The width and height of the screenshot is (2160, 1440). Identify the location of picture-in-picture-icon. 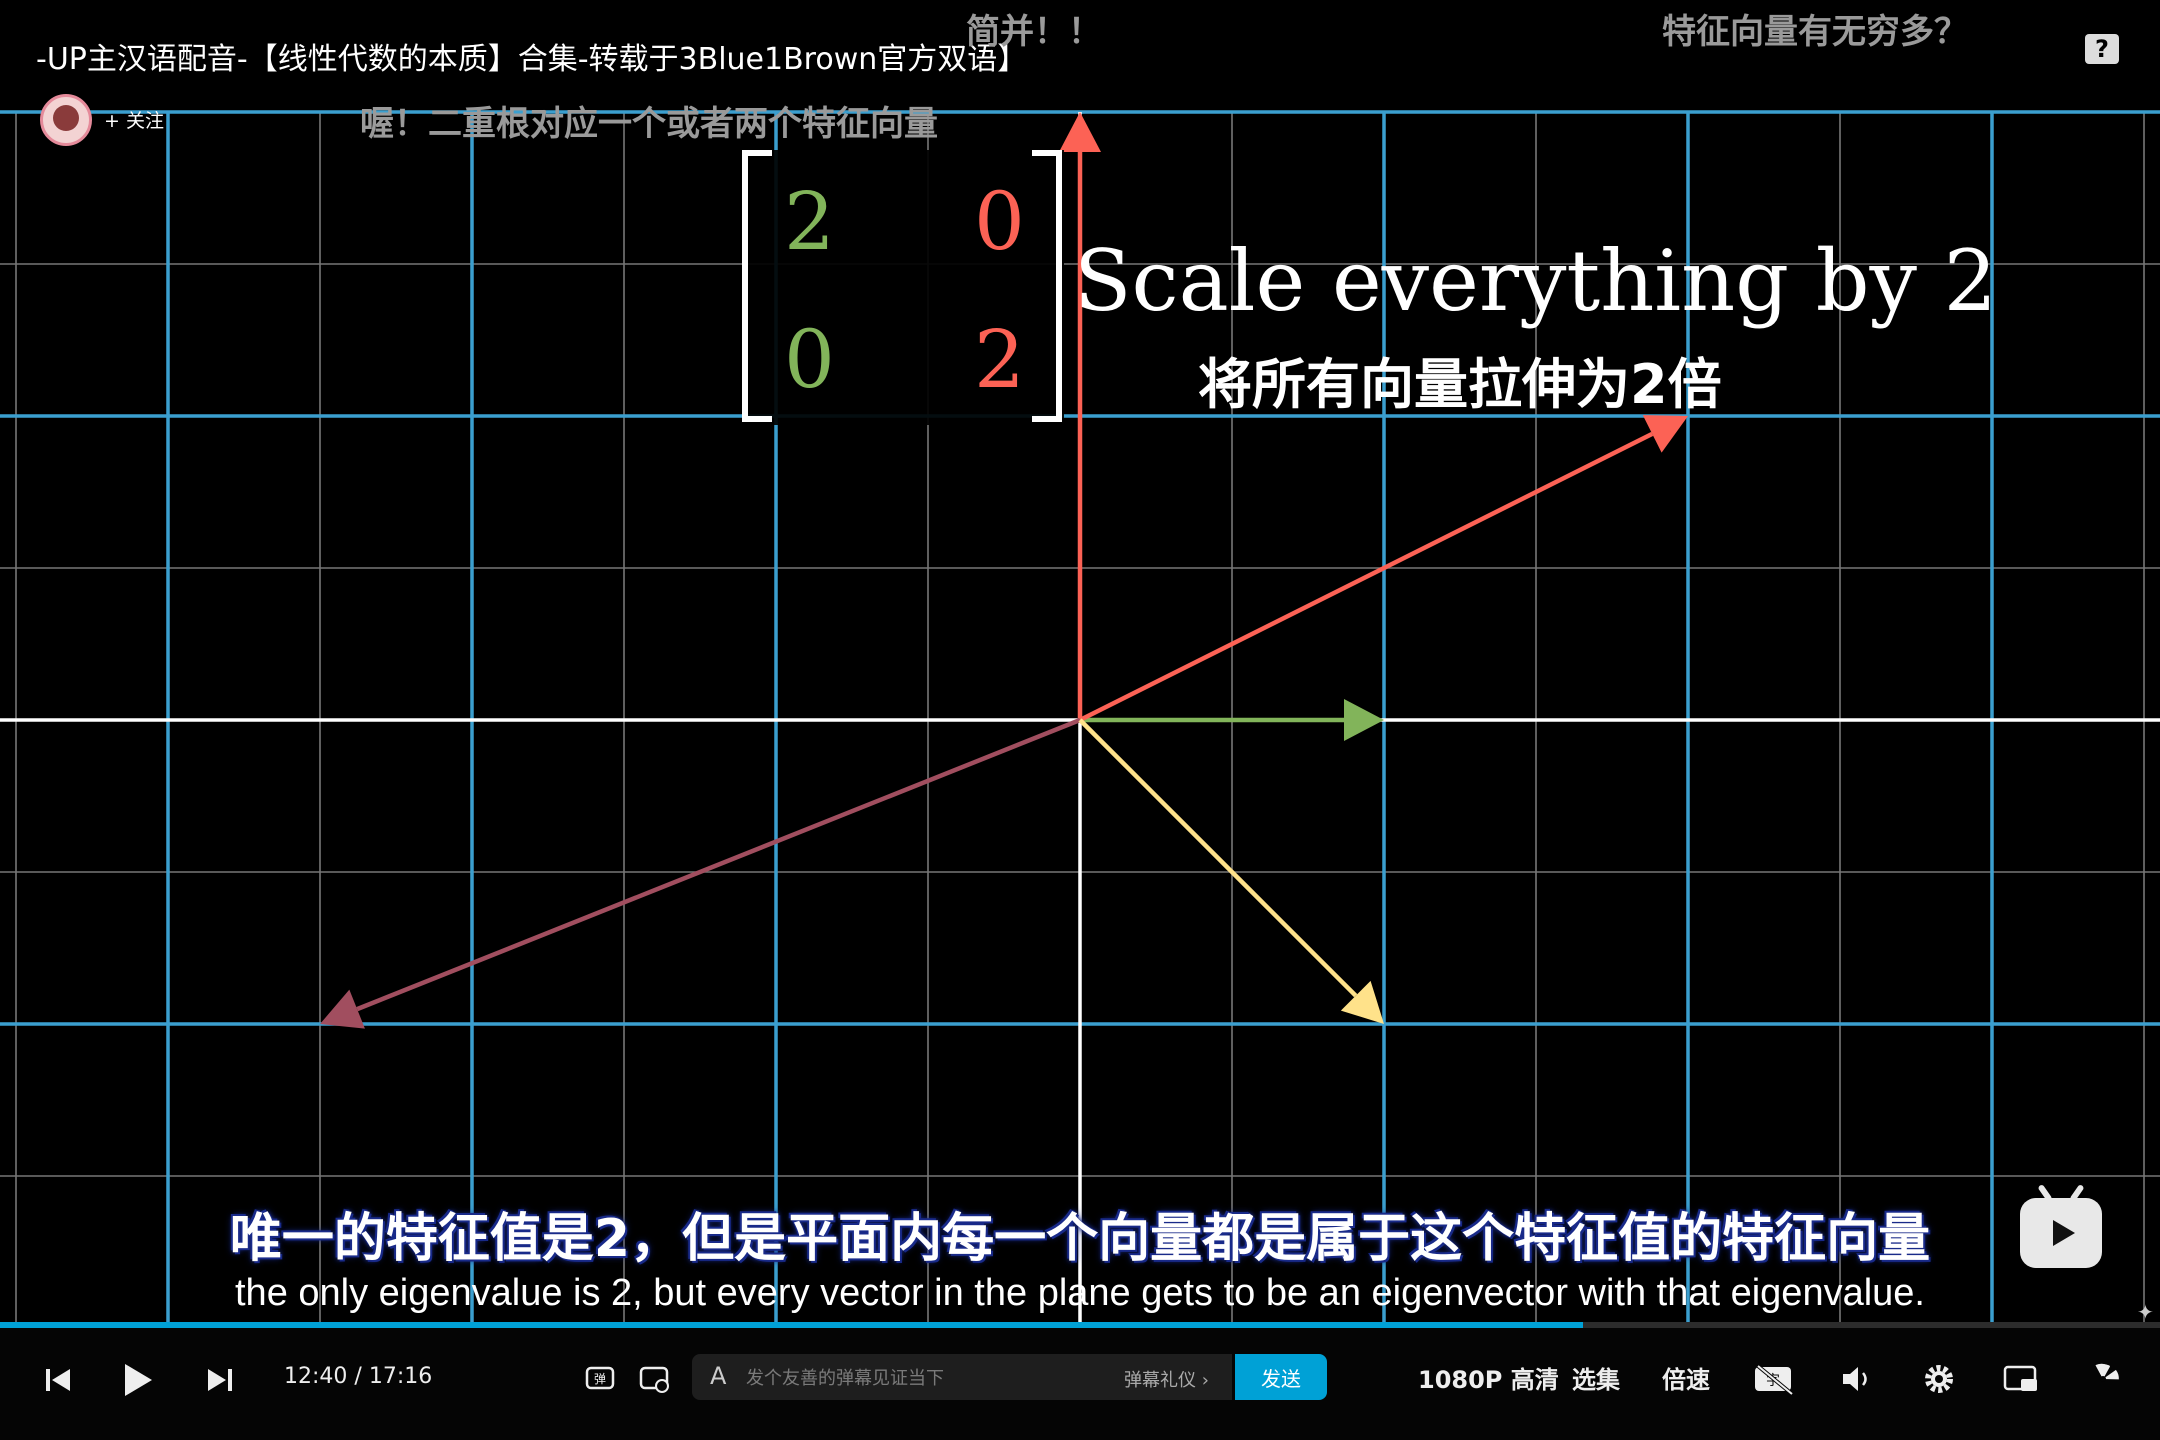
(2021, 1379).